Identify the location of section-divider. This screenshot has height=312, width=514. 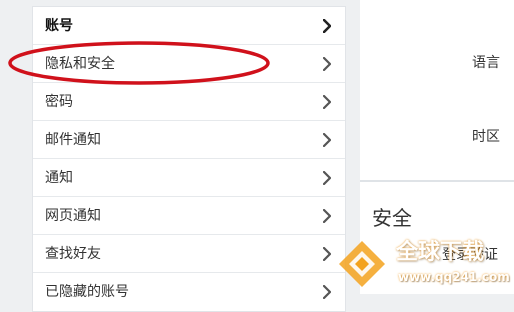
(437, 181).